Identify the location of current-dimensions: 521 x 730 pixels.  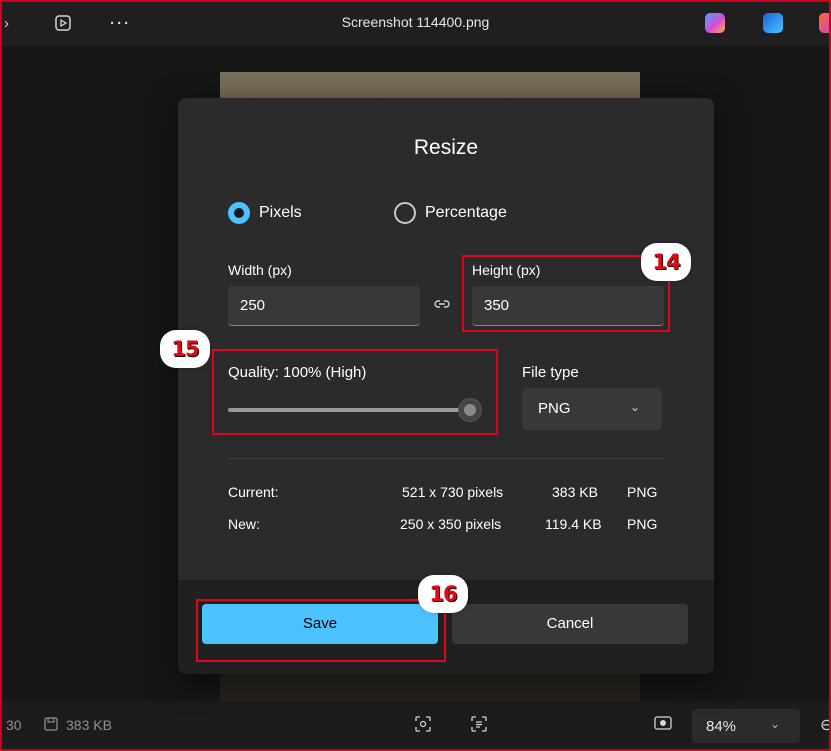
(453, 492).